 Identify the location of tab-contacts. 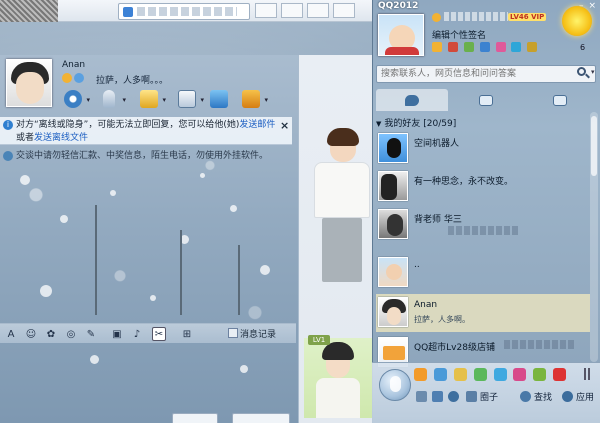
(412, 100).